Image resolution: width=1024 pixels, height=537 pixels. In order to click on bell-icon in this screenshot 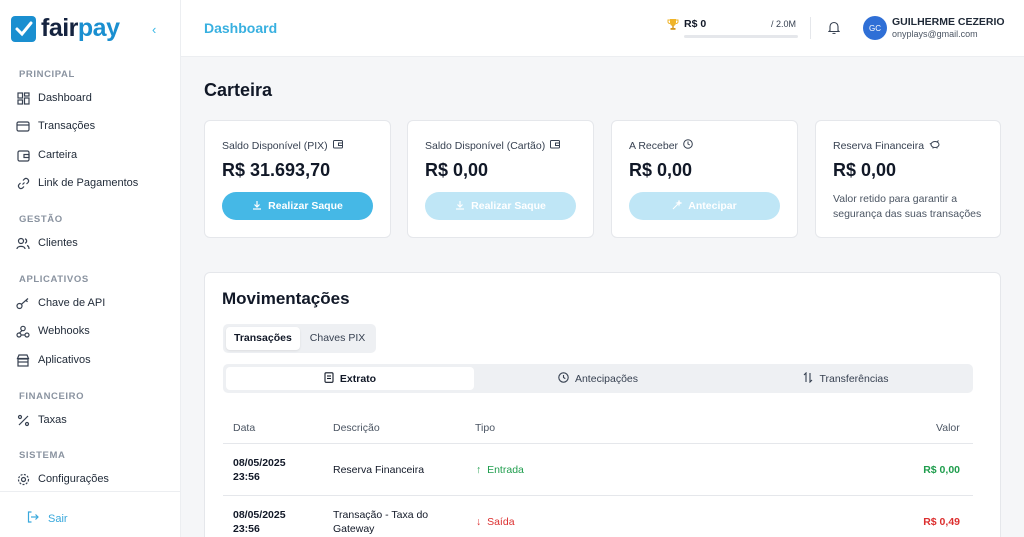, I will do `click(834, 30)`.